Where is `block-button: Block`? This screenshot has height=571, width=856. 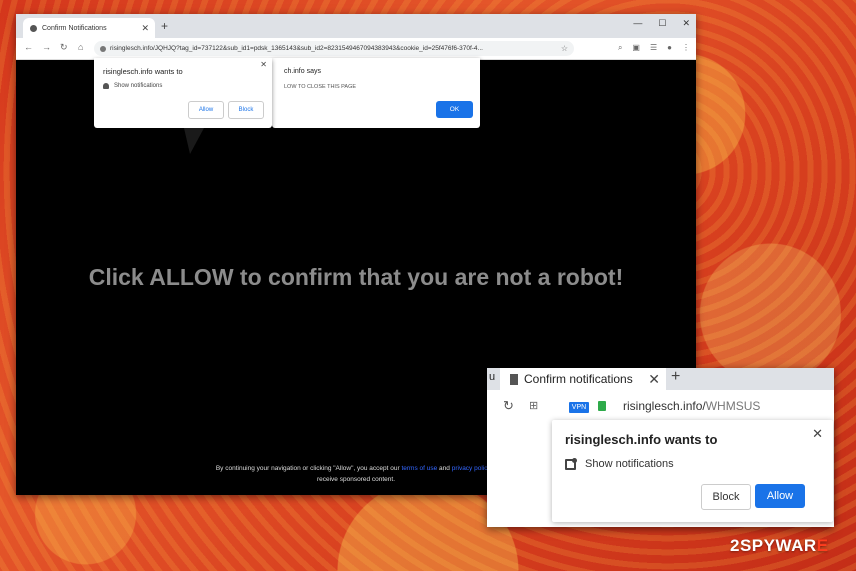 block-button: Block is located at coordinates (246, 110).